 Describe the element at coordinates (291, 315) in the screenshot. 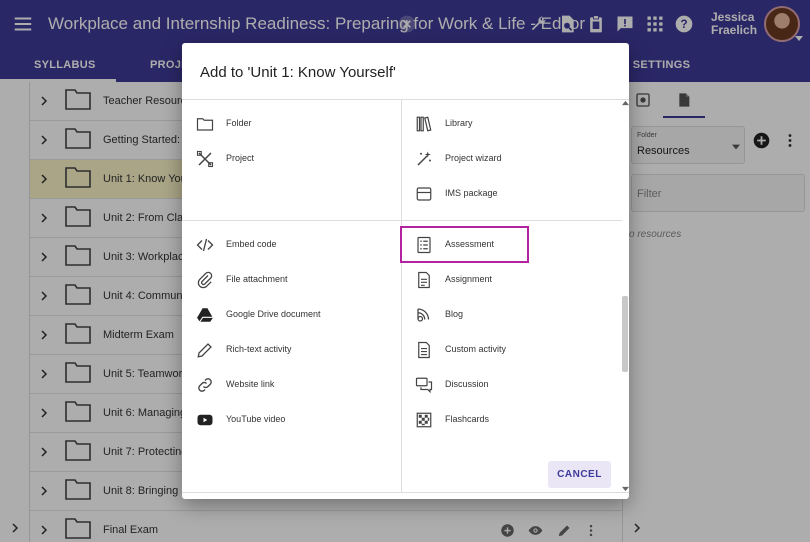

I see `option-google-drive-document: Google Drive document` at that location.